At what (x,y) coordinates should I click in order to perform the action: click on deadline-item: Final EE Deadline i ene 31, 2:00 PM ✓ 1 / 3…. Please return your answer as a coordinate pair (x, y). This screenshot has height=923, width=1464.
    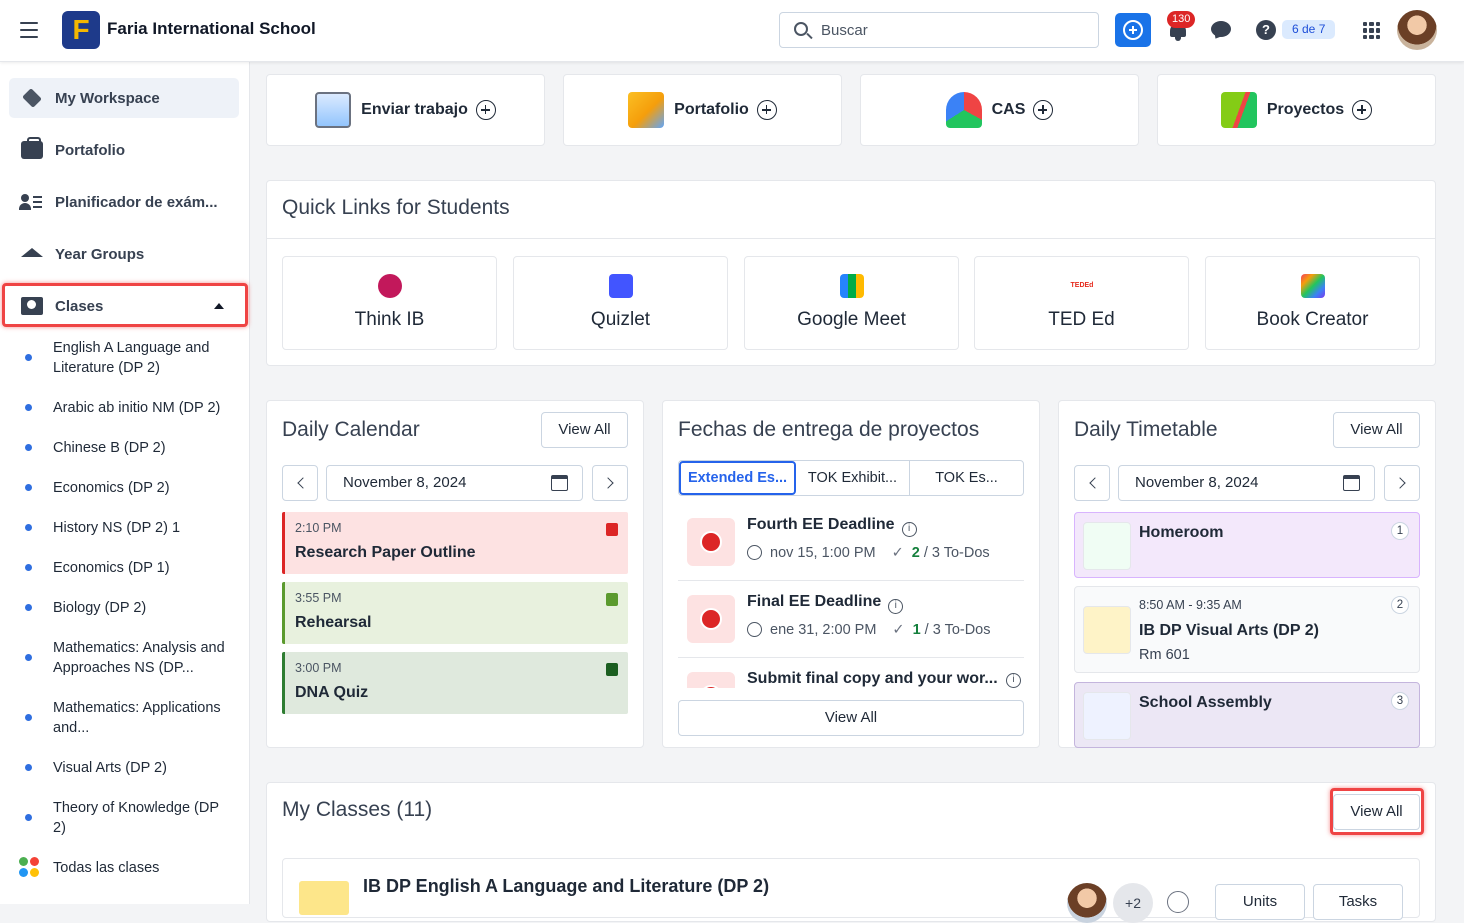
    Looking at the image, I should click on (851, 619).